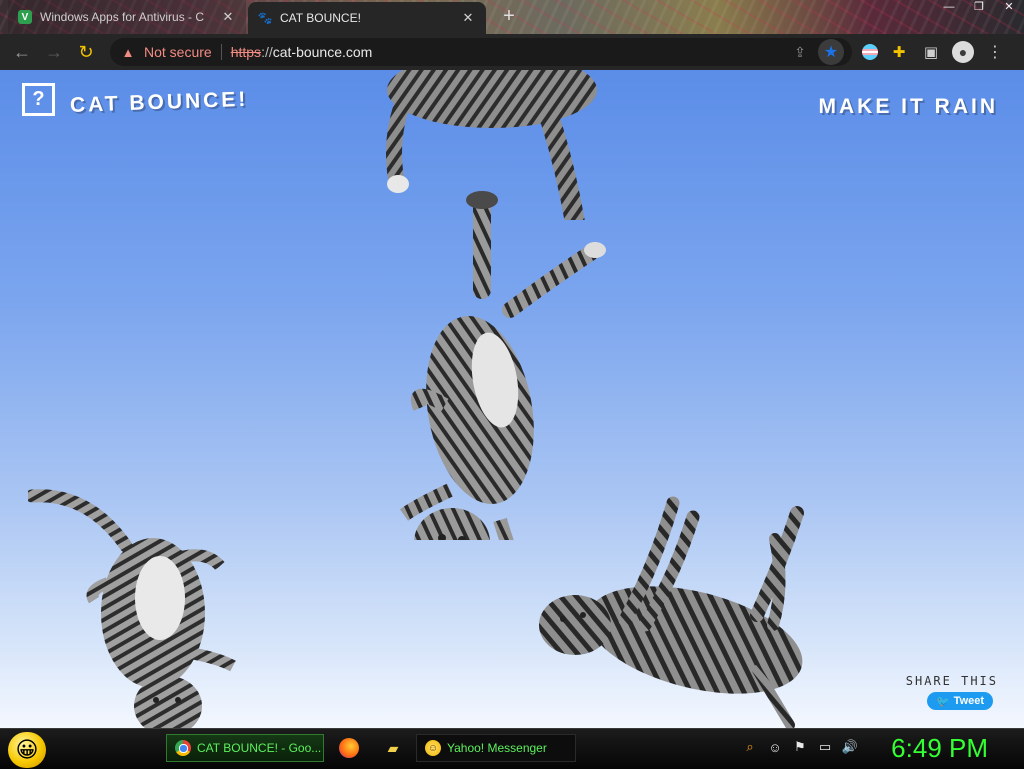 This screenshot has width=1024, height=769. I want to click on minimize-icon: —, so click(949, 8).